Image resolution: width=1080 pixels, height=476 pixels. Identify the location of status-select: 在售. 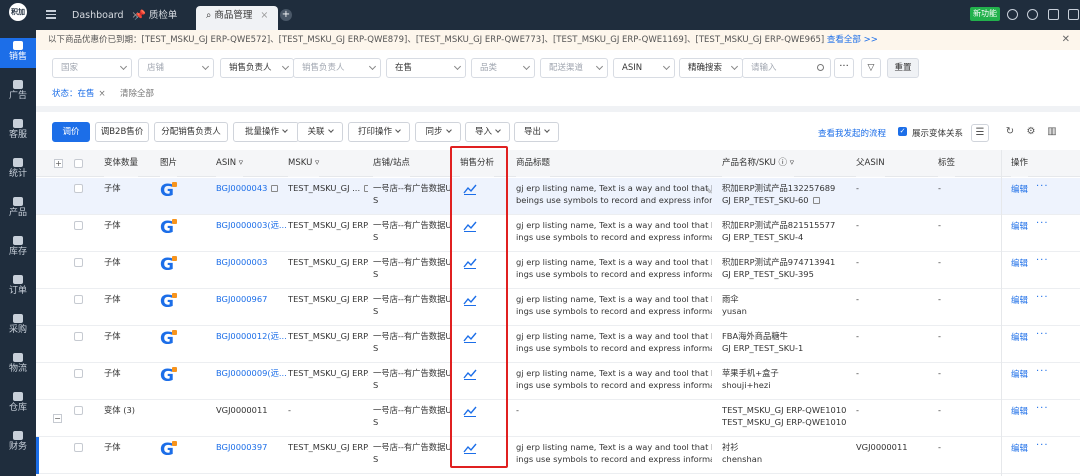
(426, 68).